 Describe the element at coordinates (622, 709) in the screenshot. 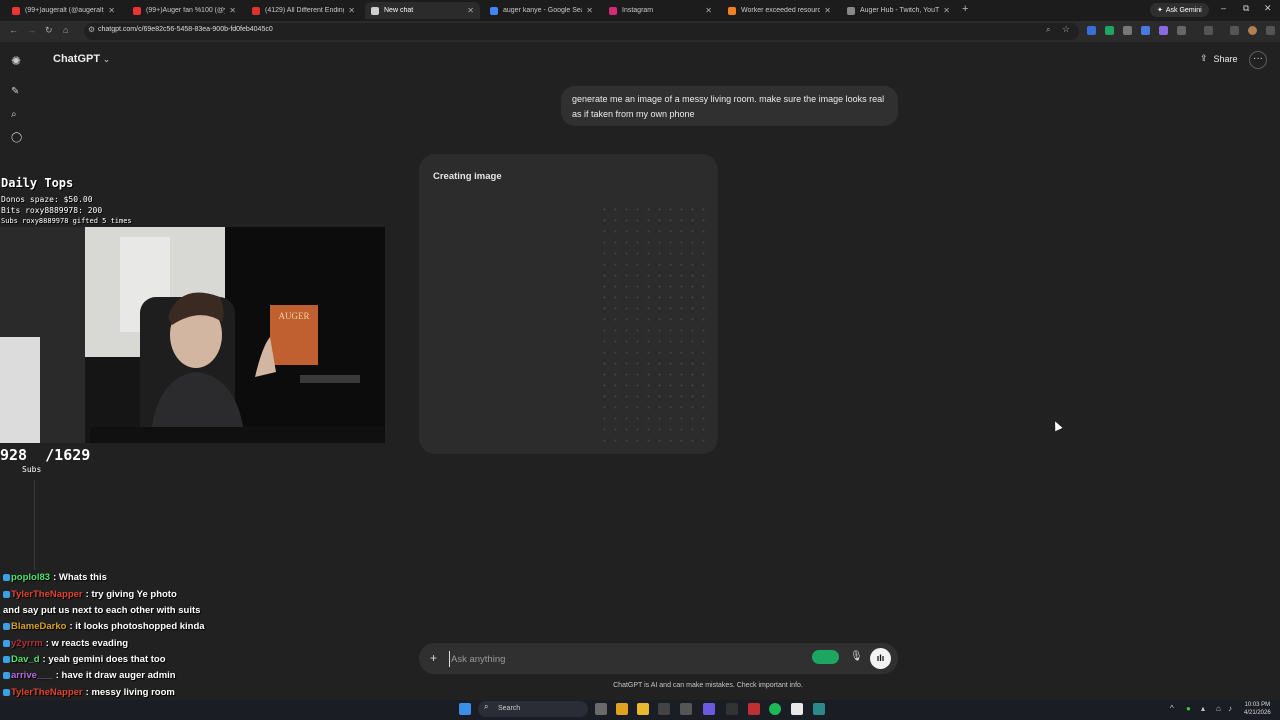

I see `chrome-icon` at that location.